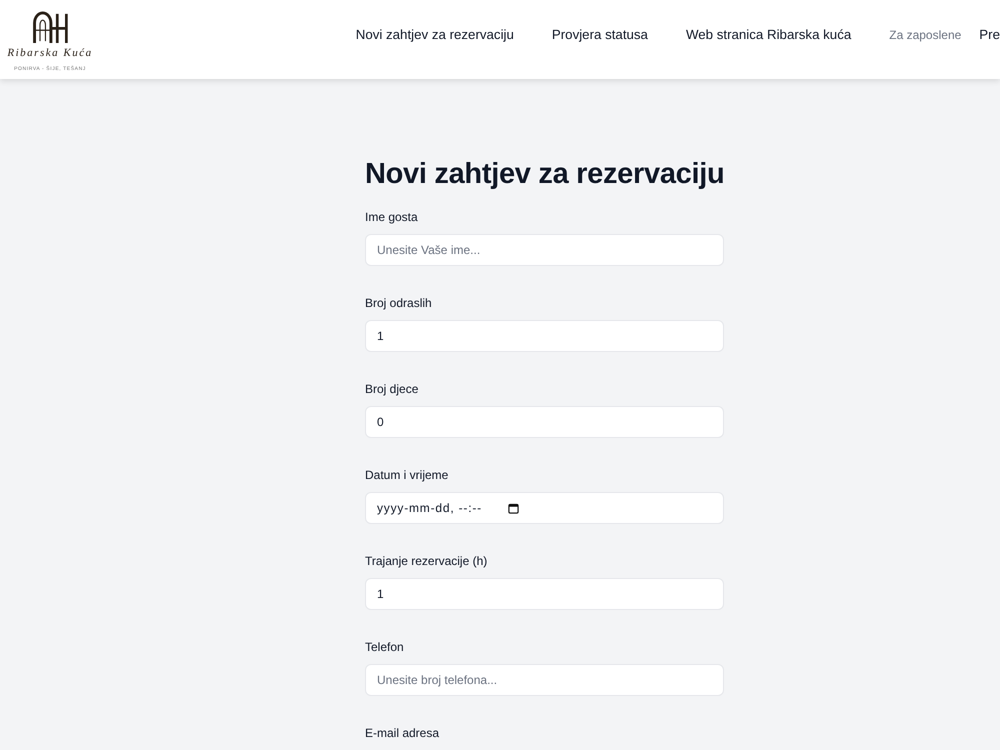 This screenshot has width=1000, height=750. Describe the element at coordinates (50, 27) in the screenshot. I see `monogram-icon` at that location.